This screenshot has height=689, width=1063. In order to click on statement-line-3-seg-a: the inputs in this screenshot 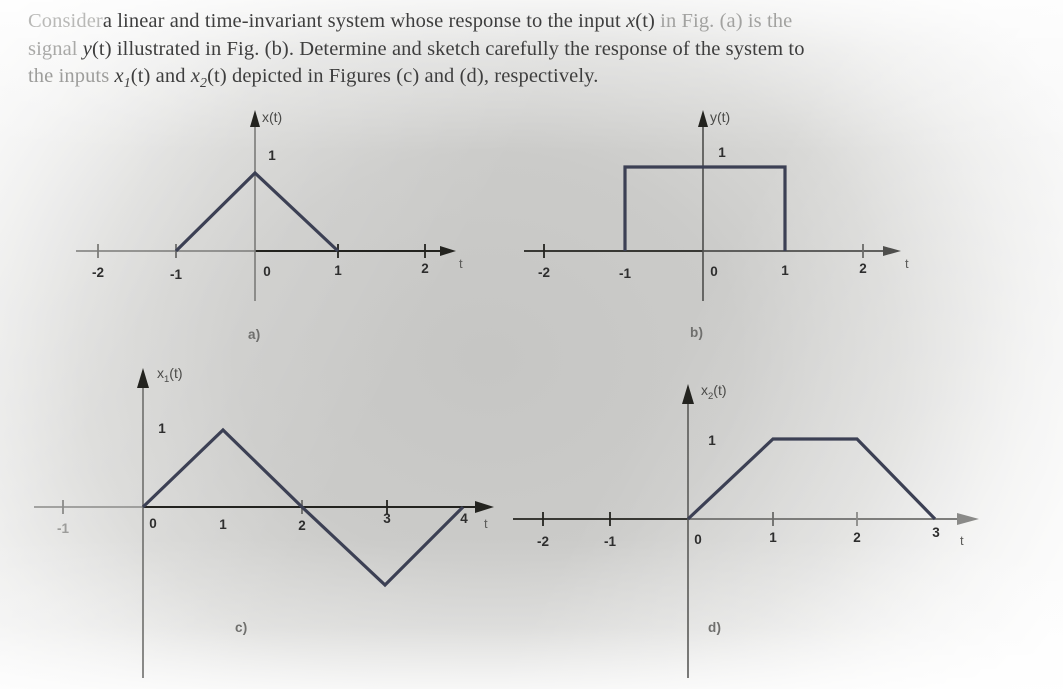, I will do `click(71, 76)`.